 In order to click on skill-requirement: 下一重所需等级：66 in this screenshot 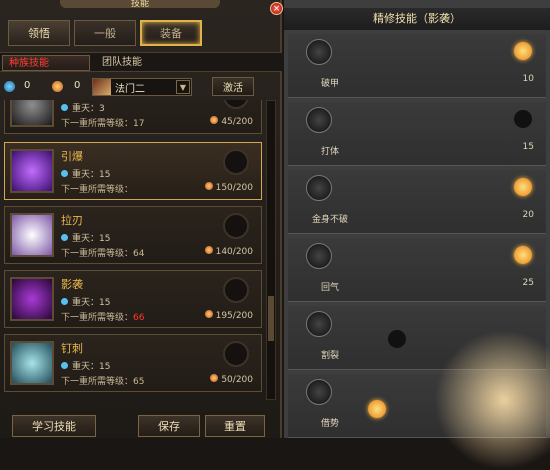, I will do `click(103, 318)`.